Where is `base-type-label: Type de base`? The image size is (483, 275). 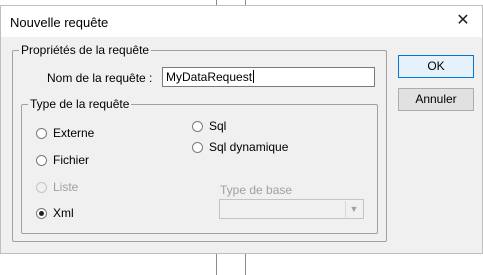
base-type-label: Type de base is located at coordinates (256, 190).